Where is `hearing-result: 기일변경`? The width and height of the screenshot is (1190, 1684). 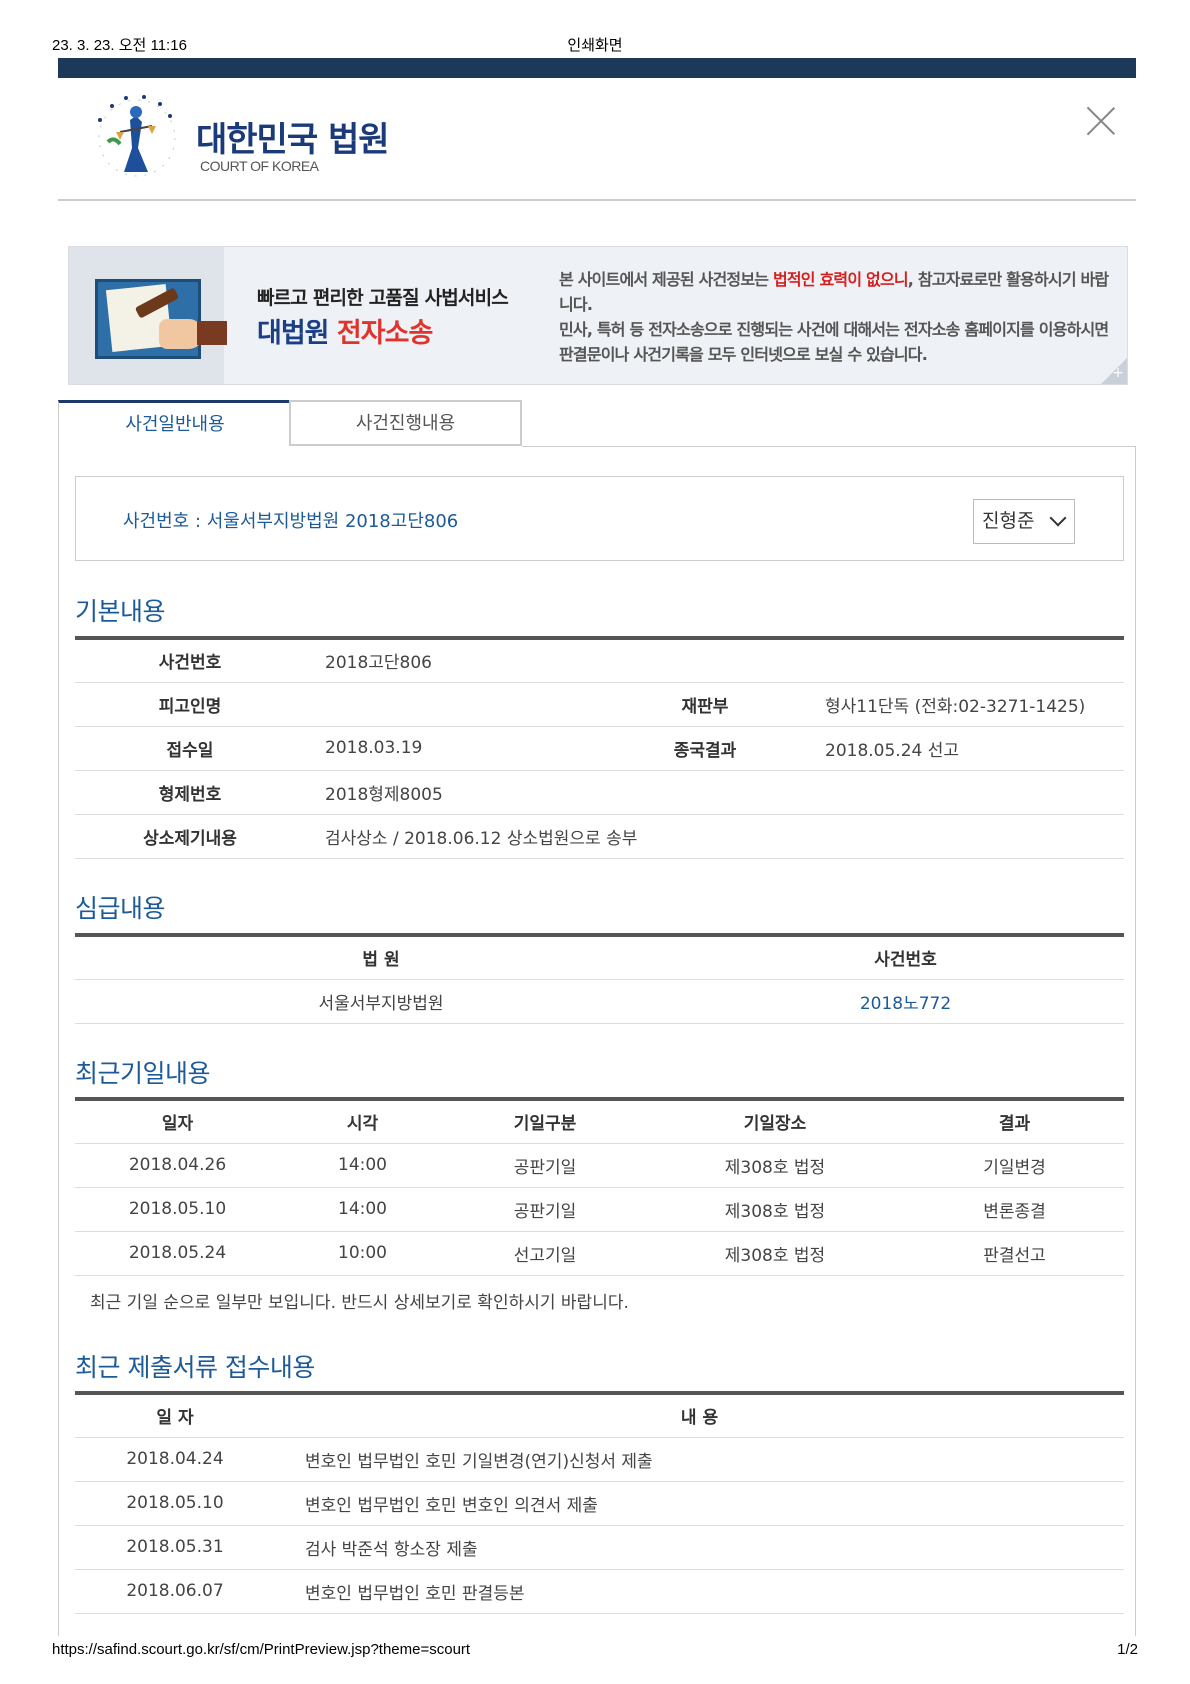 hearing-result: 기일변경 is located at coordinates (1014, 1165).